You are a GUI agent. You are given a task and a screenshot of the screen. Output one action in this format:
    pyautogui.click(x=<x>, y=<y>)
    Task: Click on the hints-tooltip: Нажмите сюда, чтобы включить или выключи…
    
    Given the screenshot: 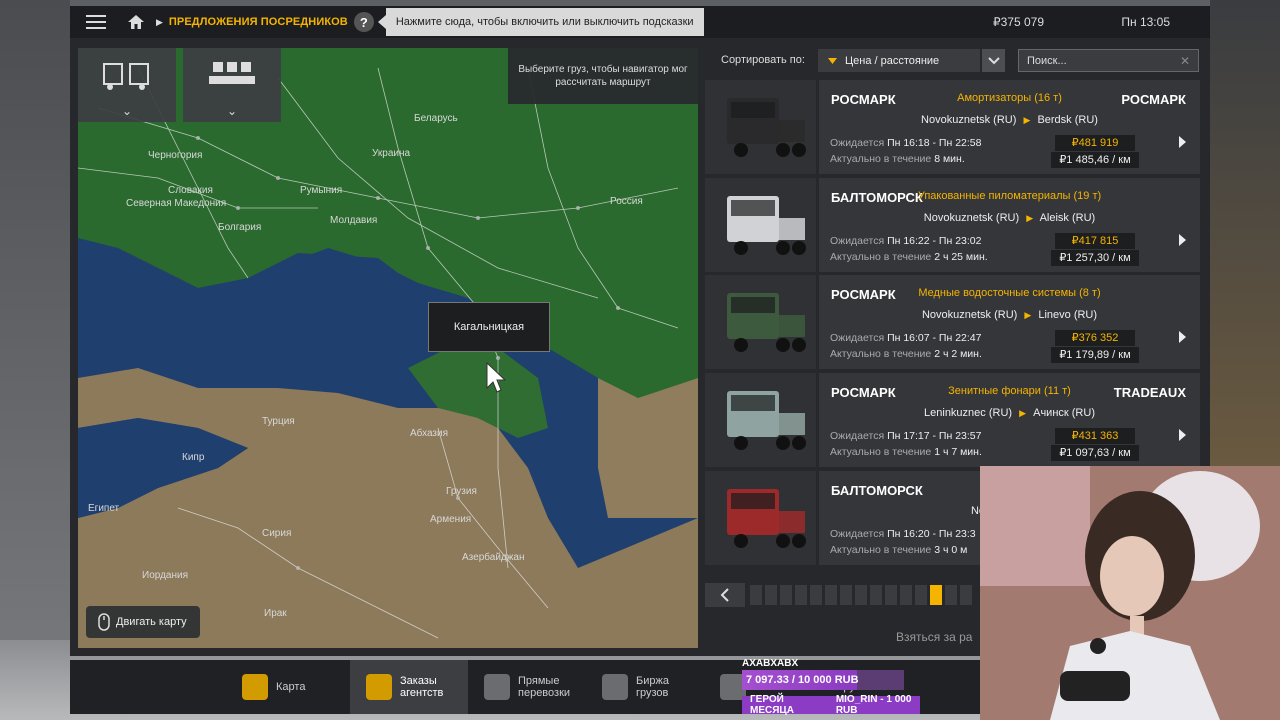 What is the action you would take?
    pyautogui.click(x=544, y=22)
    